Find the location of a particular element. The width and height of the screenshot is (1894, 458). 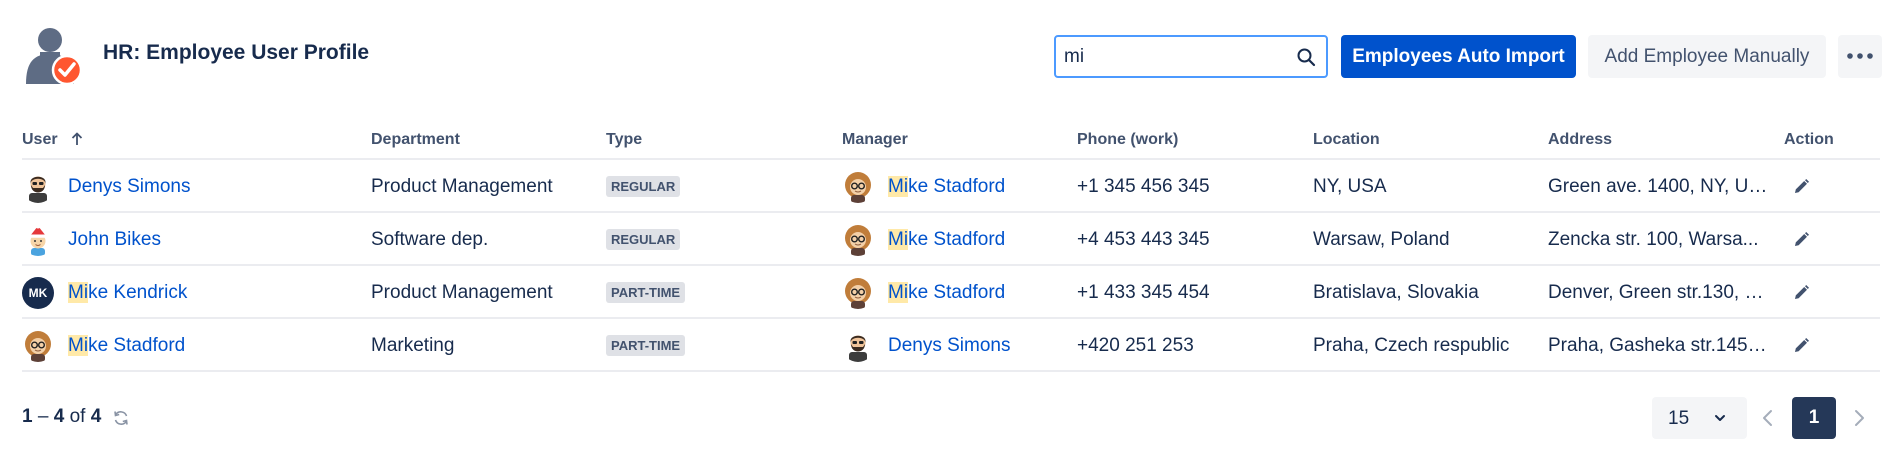

address-cell: Green ave. 1400, NY, USA is located at coordinates (1658, 186).